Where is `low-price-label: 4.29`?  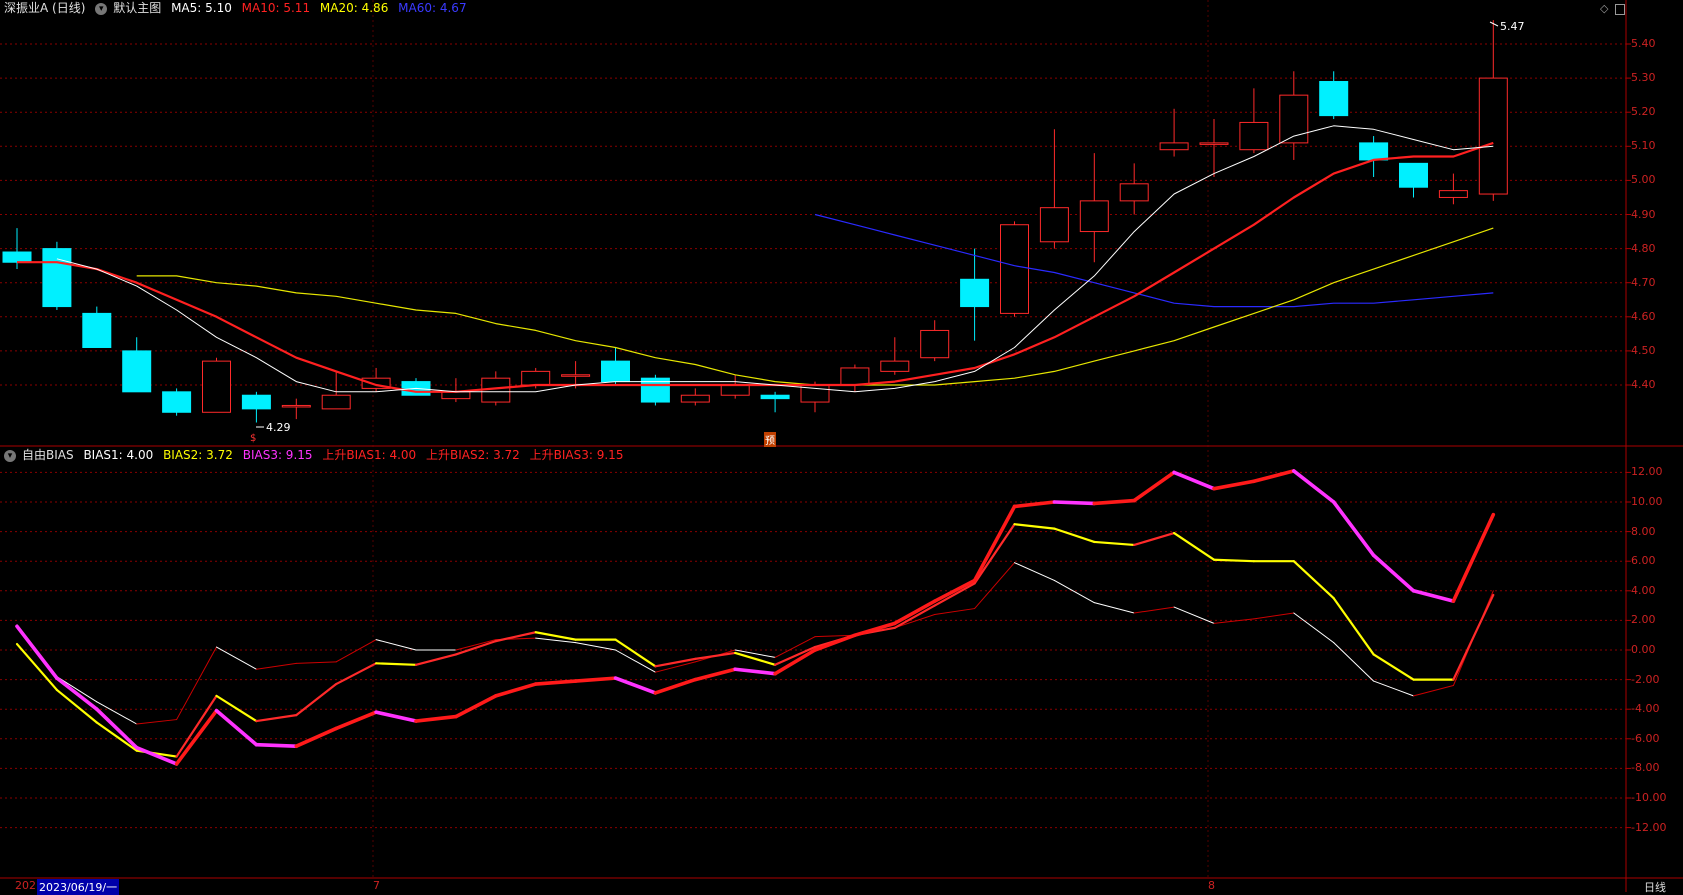
low-price-label: 4.29 is located at coordinates (278, 427).